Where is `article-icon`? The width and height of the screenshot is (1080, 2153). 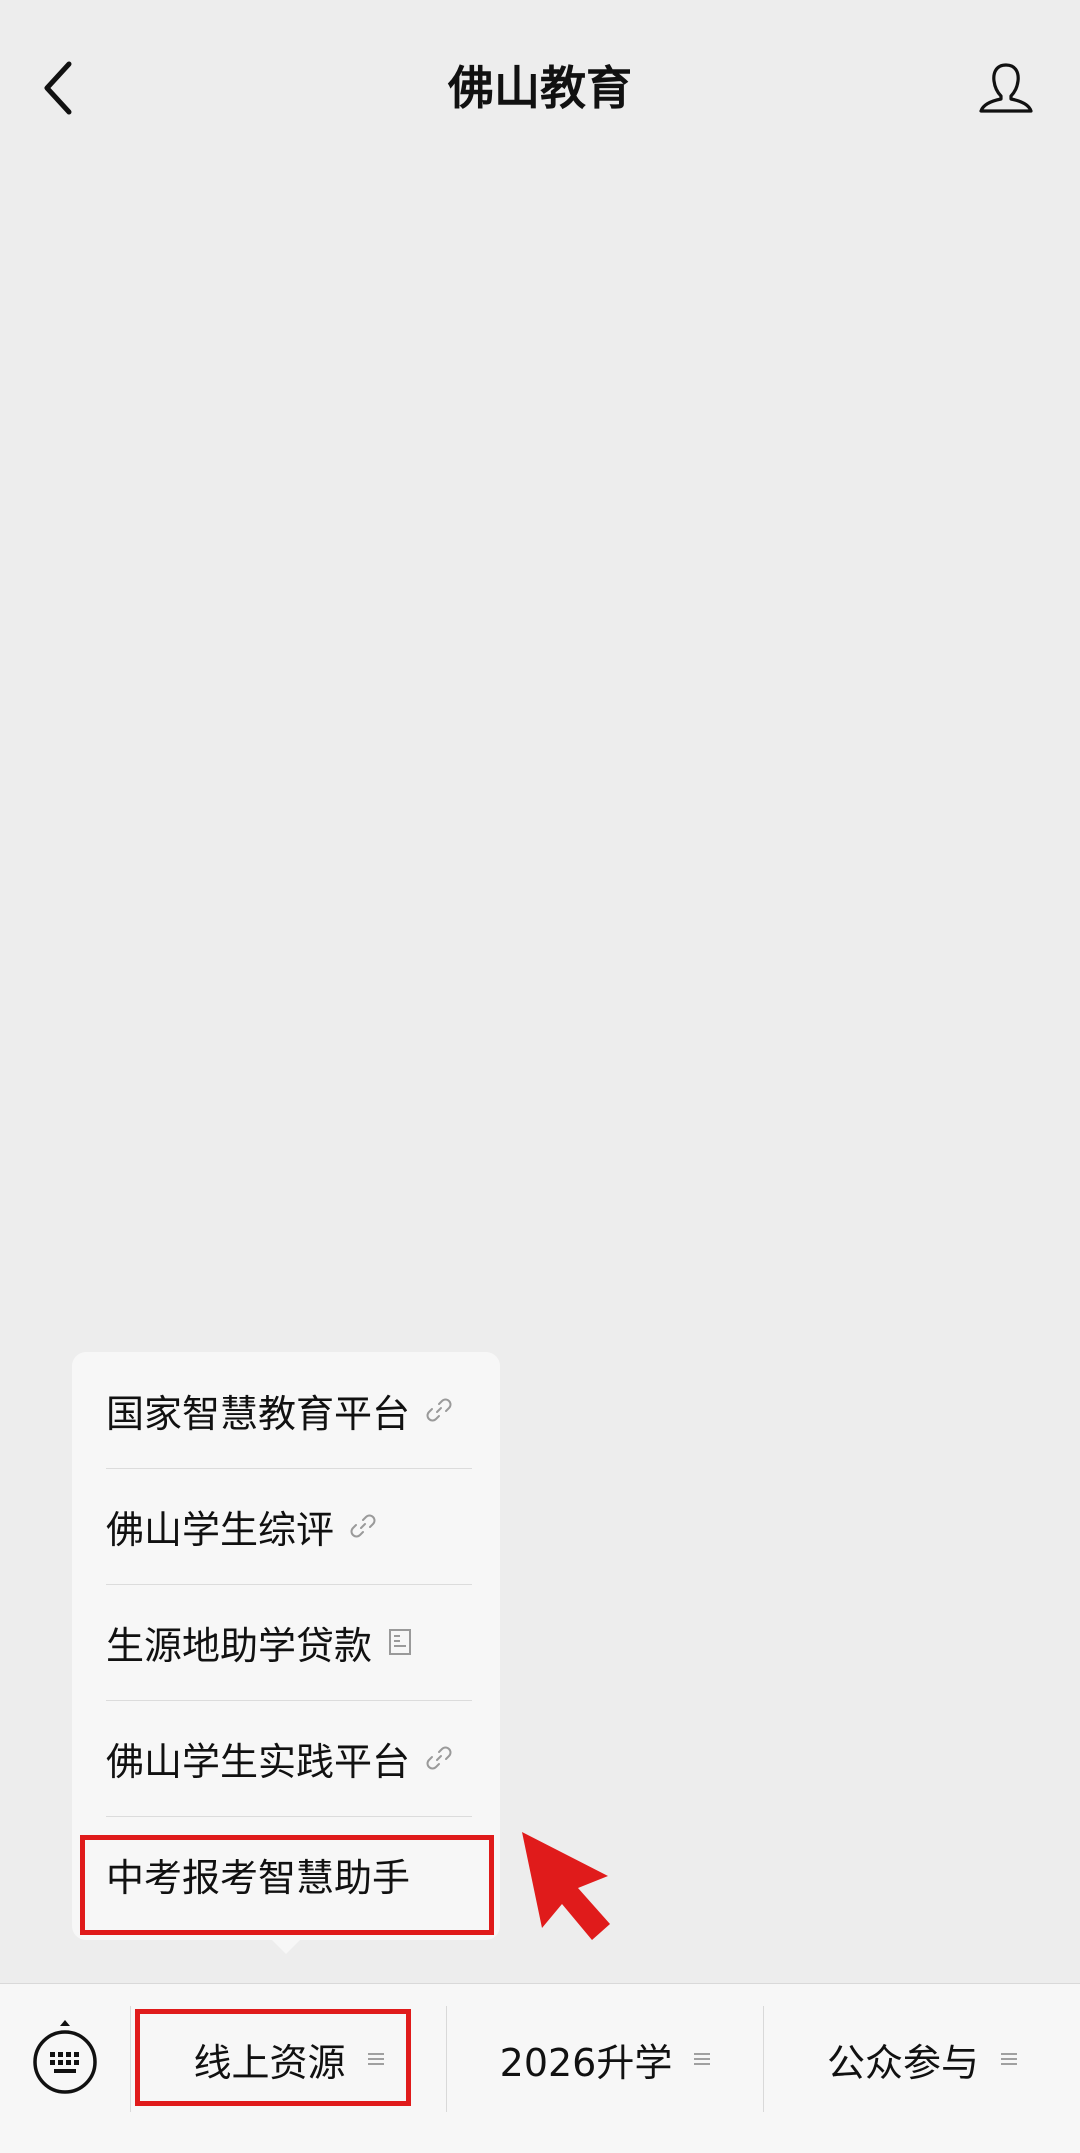
article-icon is located at coordinates (400, 1642).